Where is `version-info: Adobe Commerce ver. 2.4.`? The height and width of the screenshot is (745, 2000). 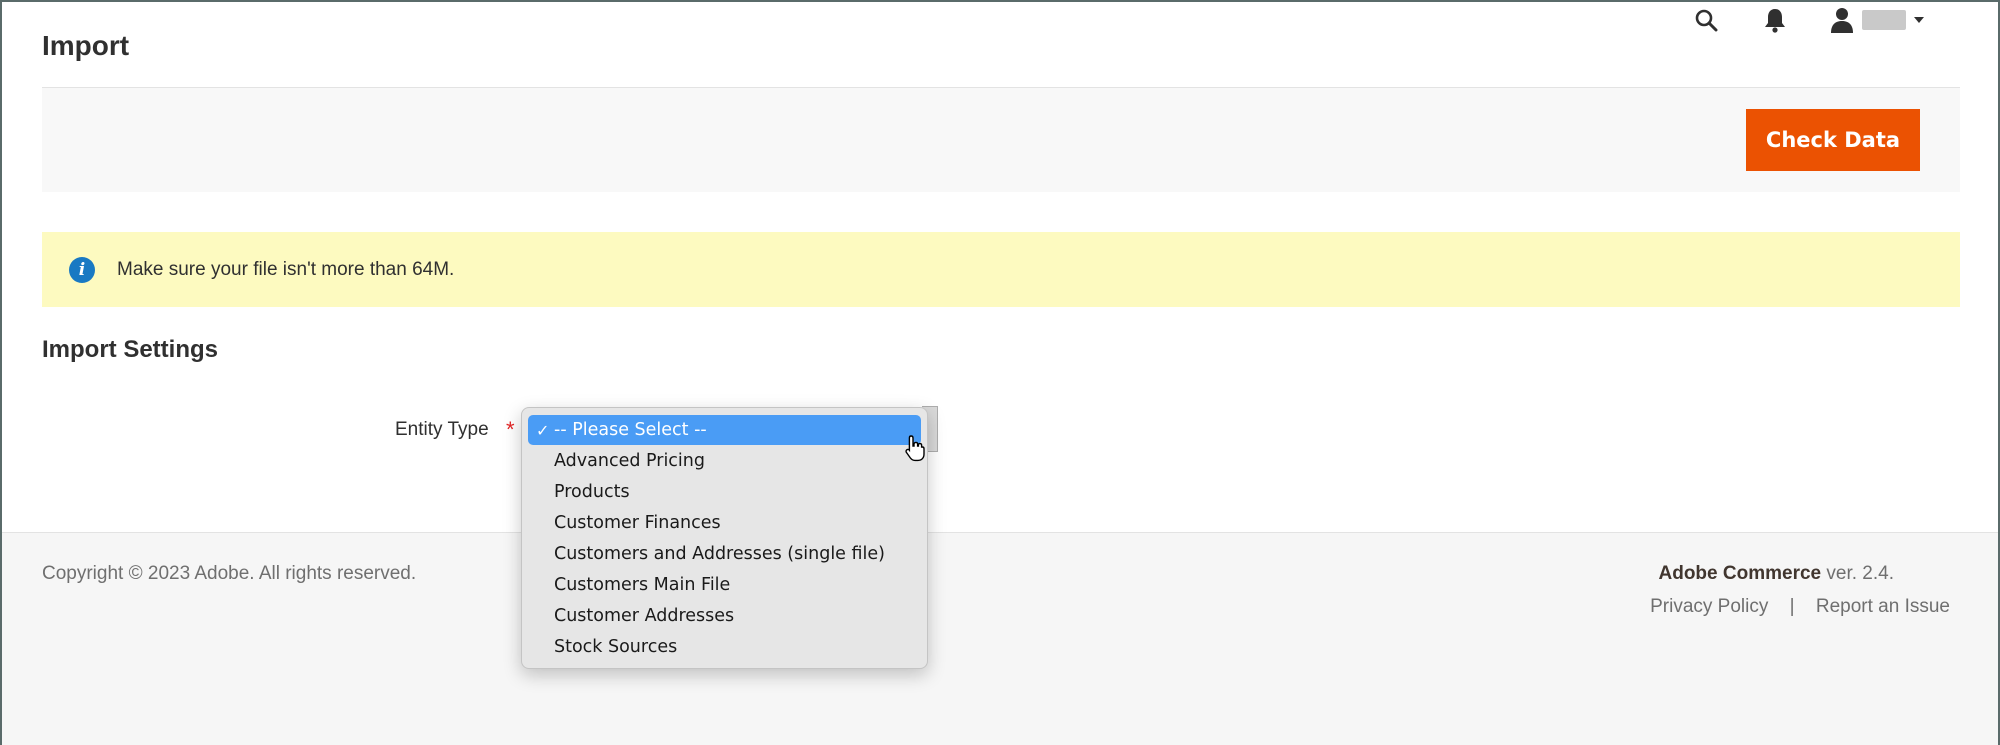 version-info: Adobe Commerce ver. 2.4. is located at coordinates (1777, 574).